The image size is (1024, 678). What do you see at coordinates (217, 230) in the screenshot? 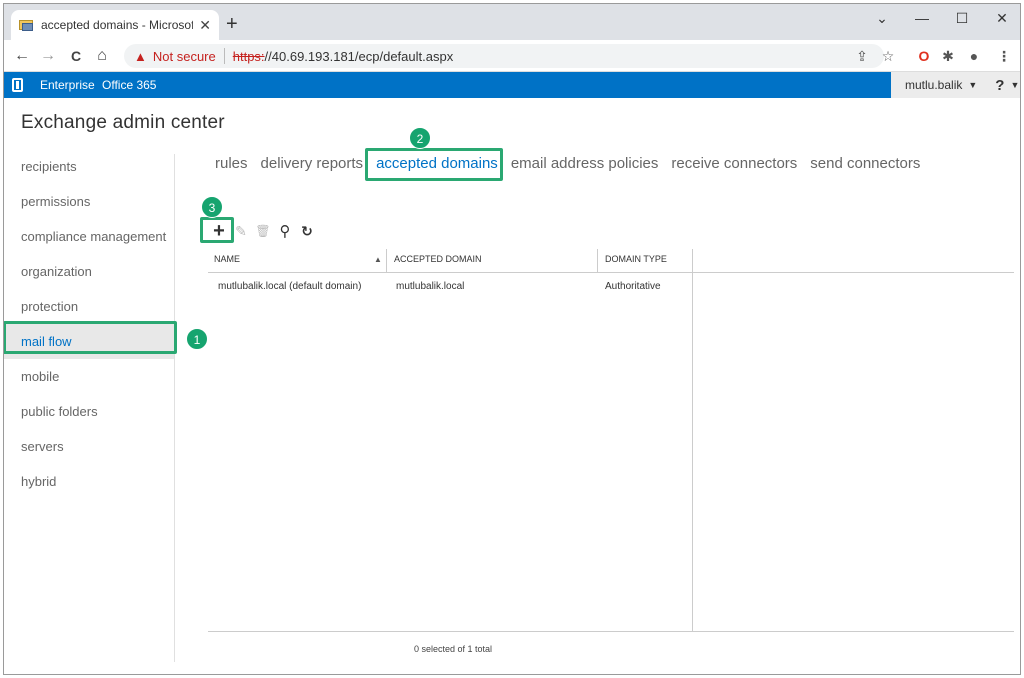
I see `highlight-add-button` at bounding box center [217, 230].